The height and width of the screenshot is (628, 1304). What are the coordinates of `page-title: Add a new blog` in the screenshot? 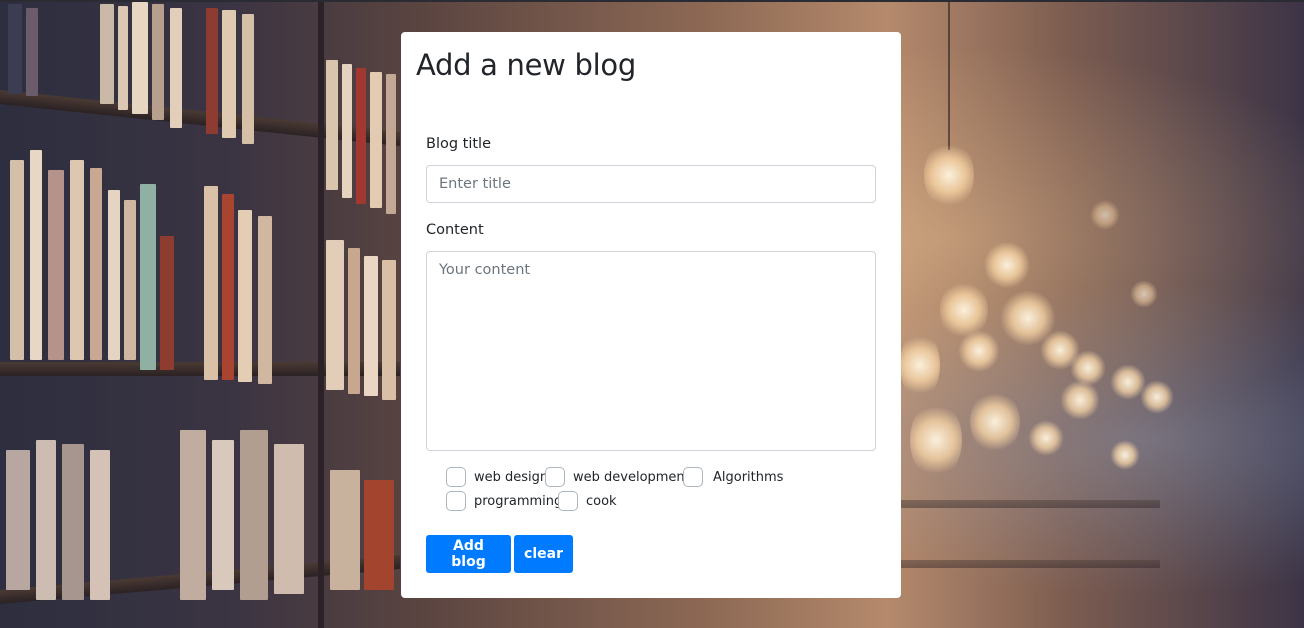 It's located at (526, 65).